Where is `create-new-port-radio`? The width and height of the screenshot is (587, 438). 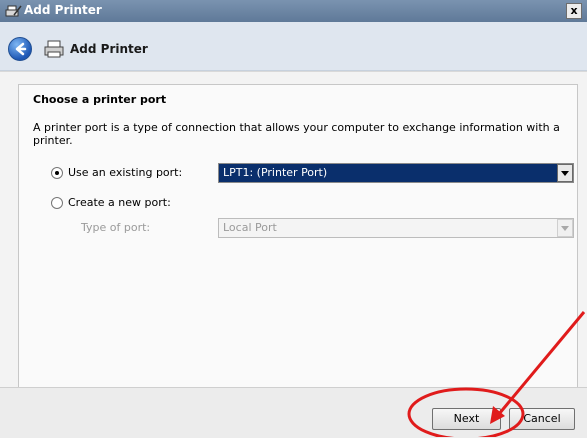
create-new-port-radio is located at coordinates (57, 203).